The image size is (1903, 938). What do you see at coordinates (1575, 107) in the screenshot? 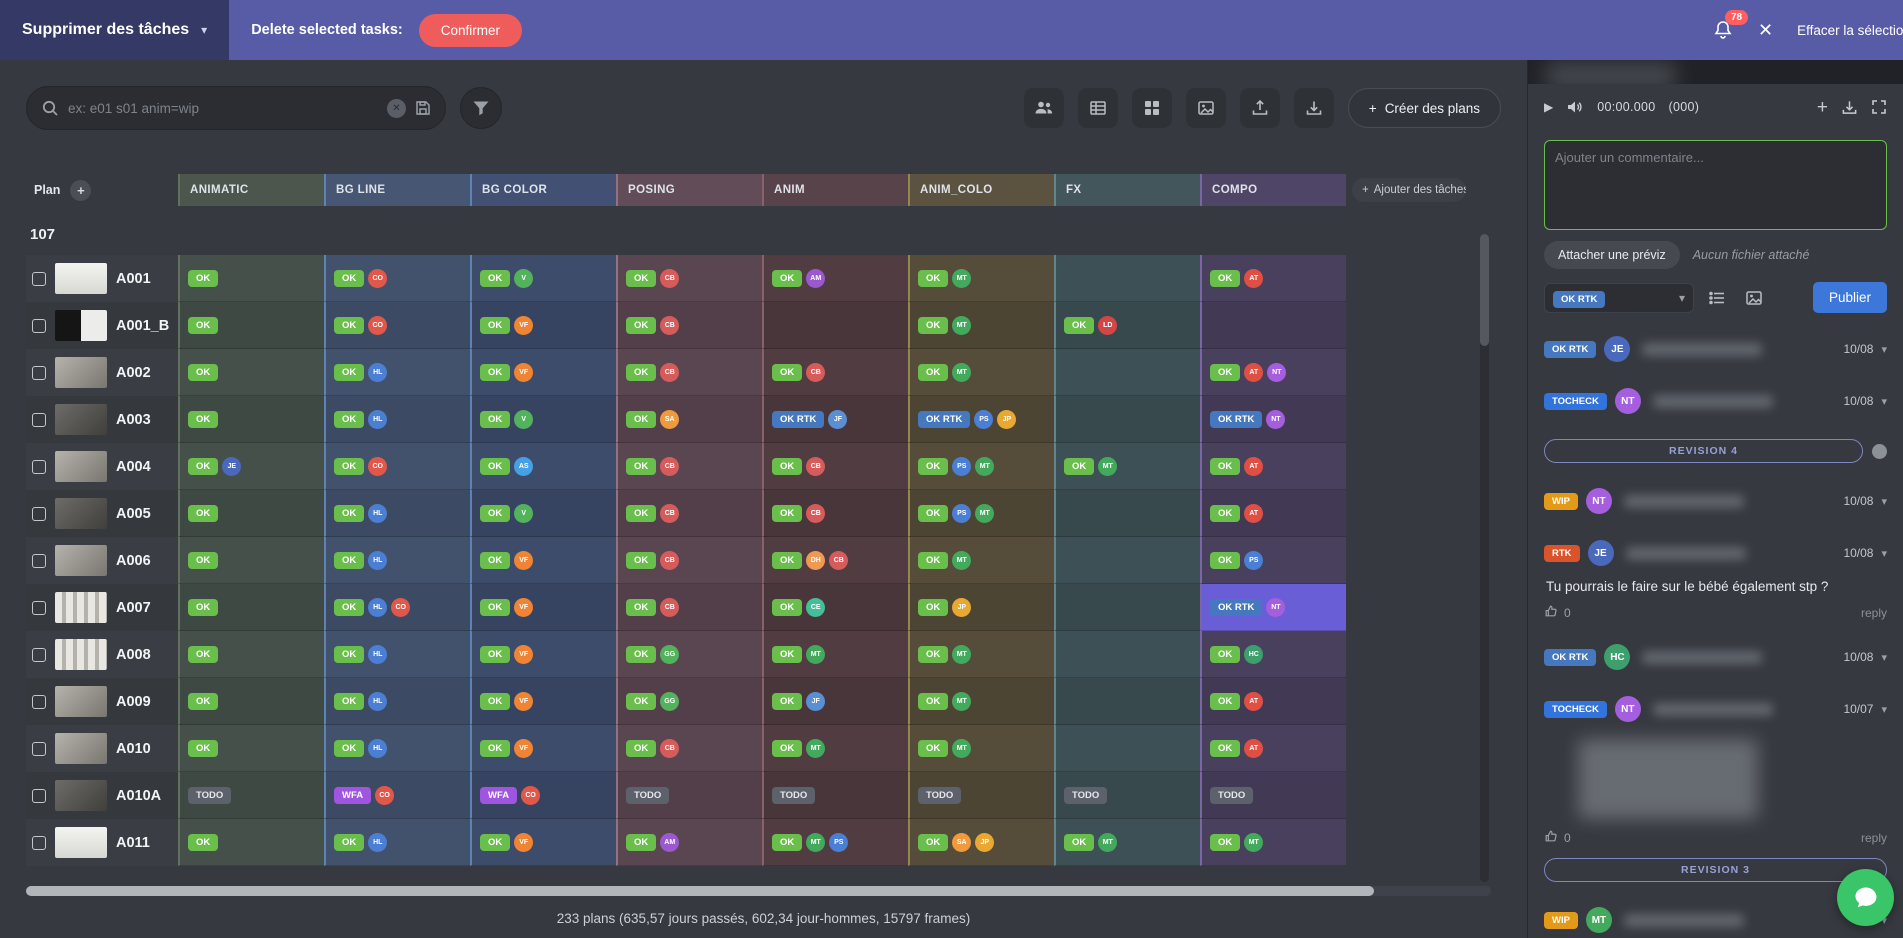
I see `volume-icon` at bounding box center [1575, 107].